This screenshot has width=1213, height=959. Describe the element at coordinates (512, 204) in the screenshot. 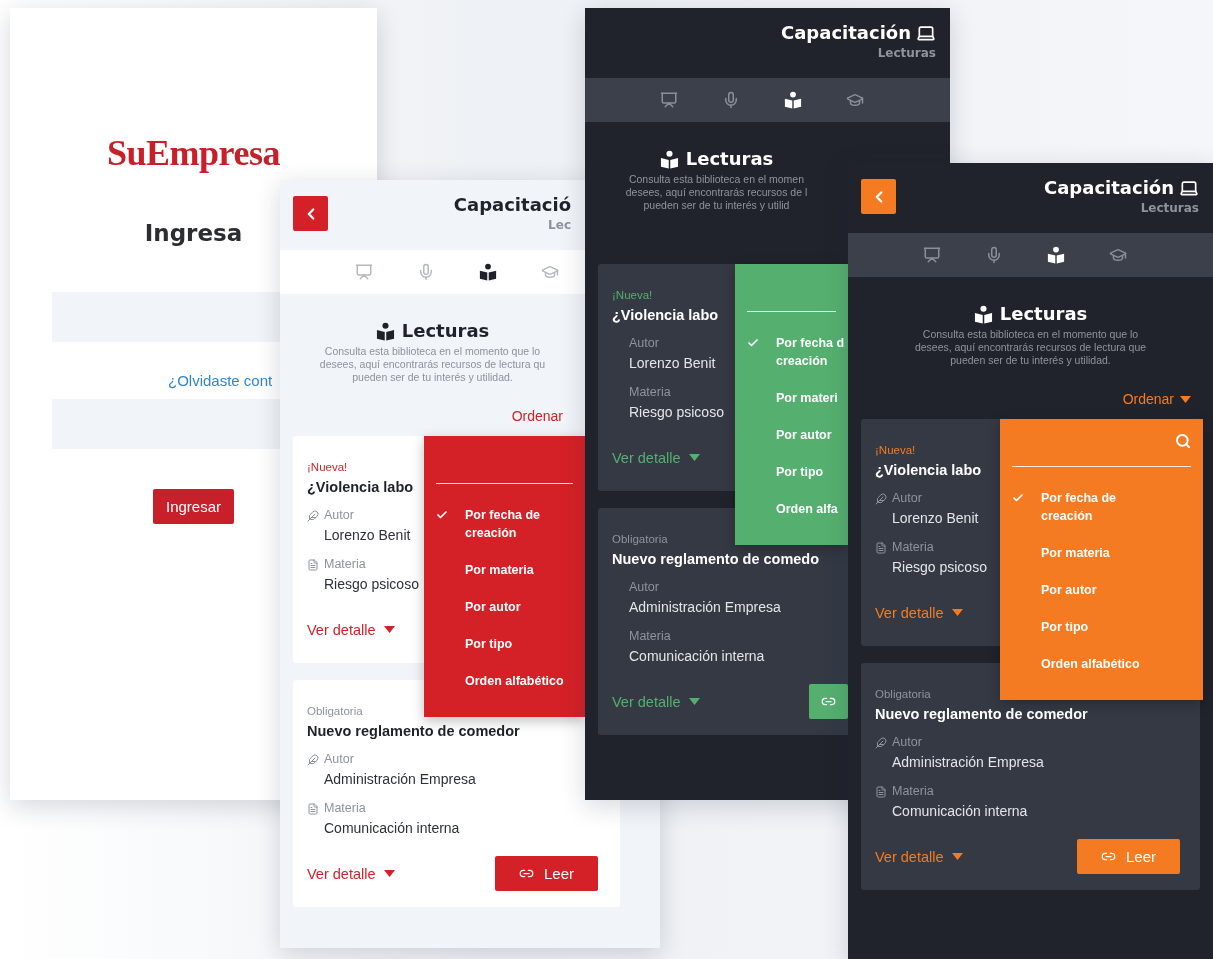

I see `screen-title: Capacitació` at that location.